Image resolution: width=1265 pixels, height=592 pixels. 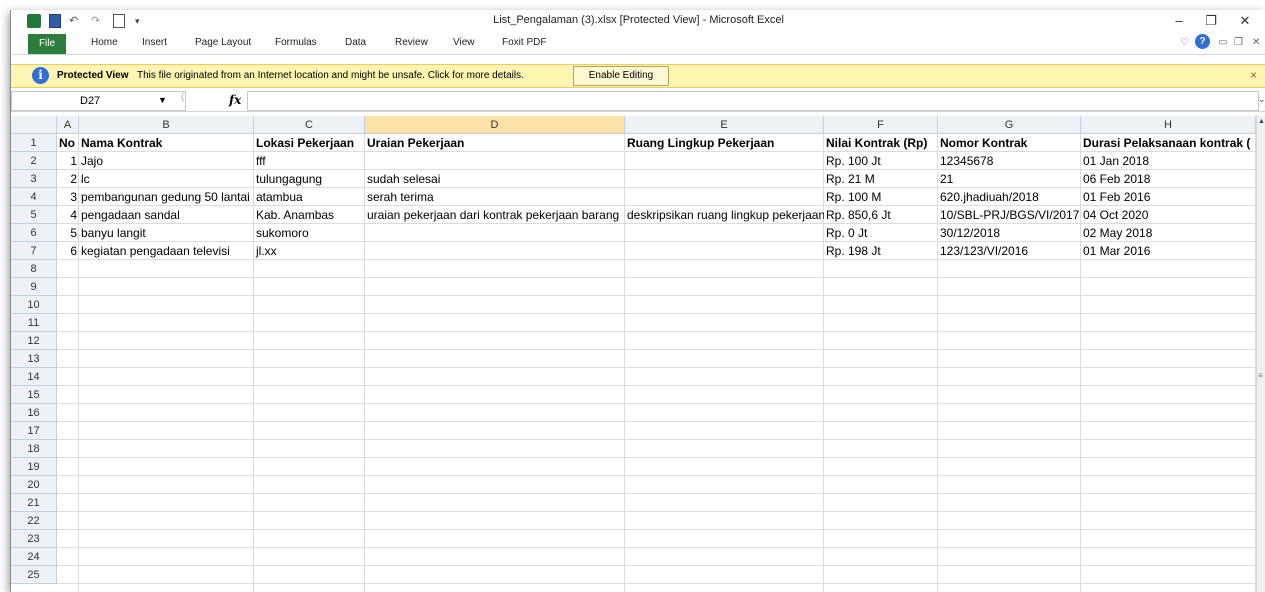 I want to click on name-box: D27 ▼, so click(x=98, y=101).